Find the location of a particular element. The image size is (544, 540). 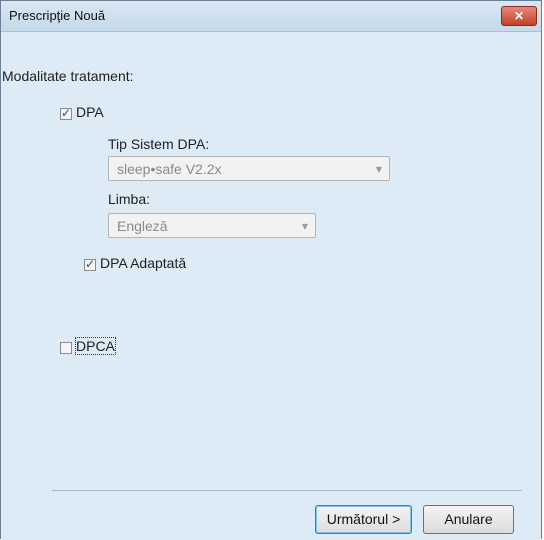

dpca-checkbox is located at coordinates (66, 348).